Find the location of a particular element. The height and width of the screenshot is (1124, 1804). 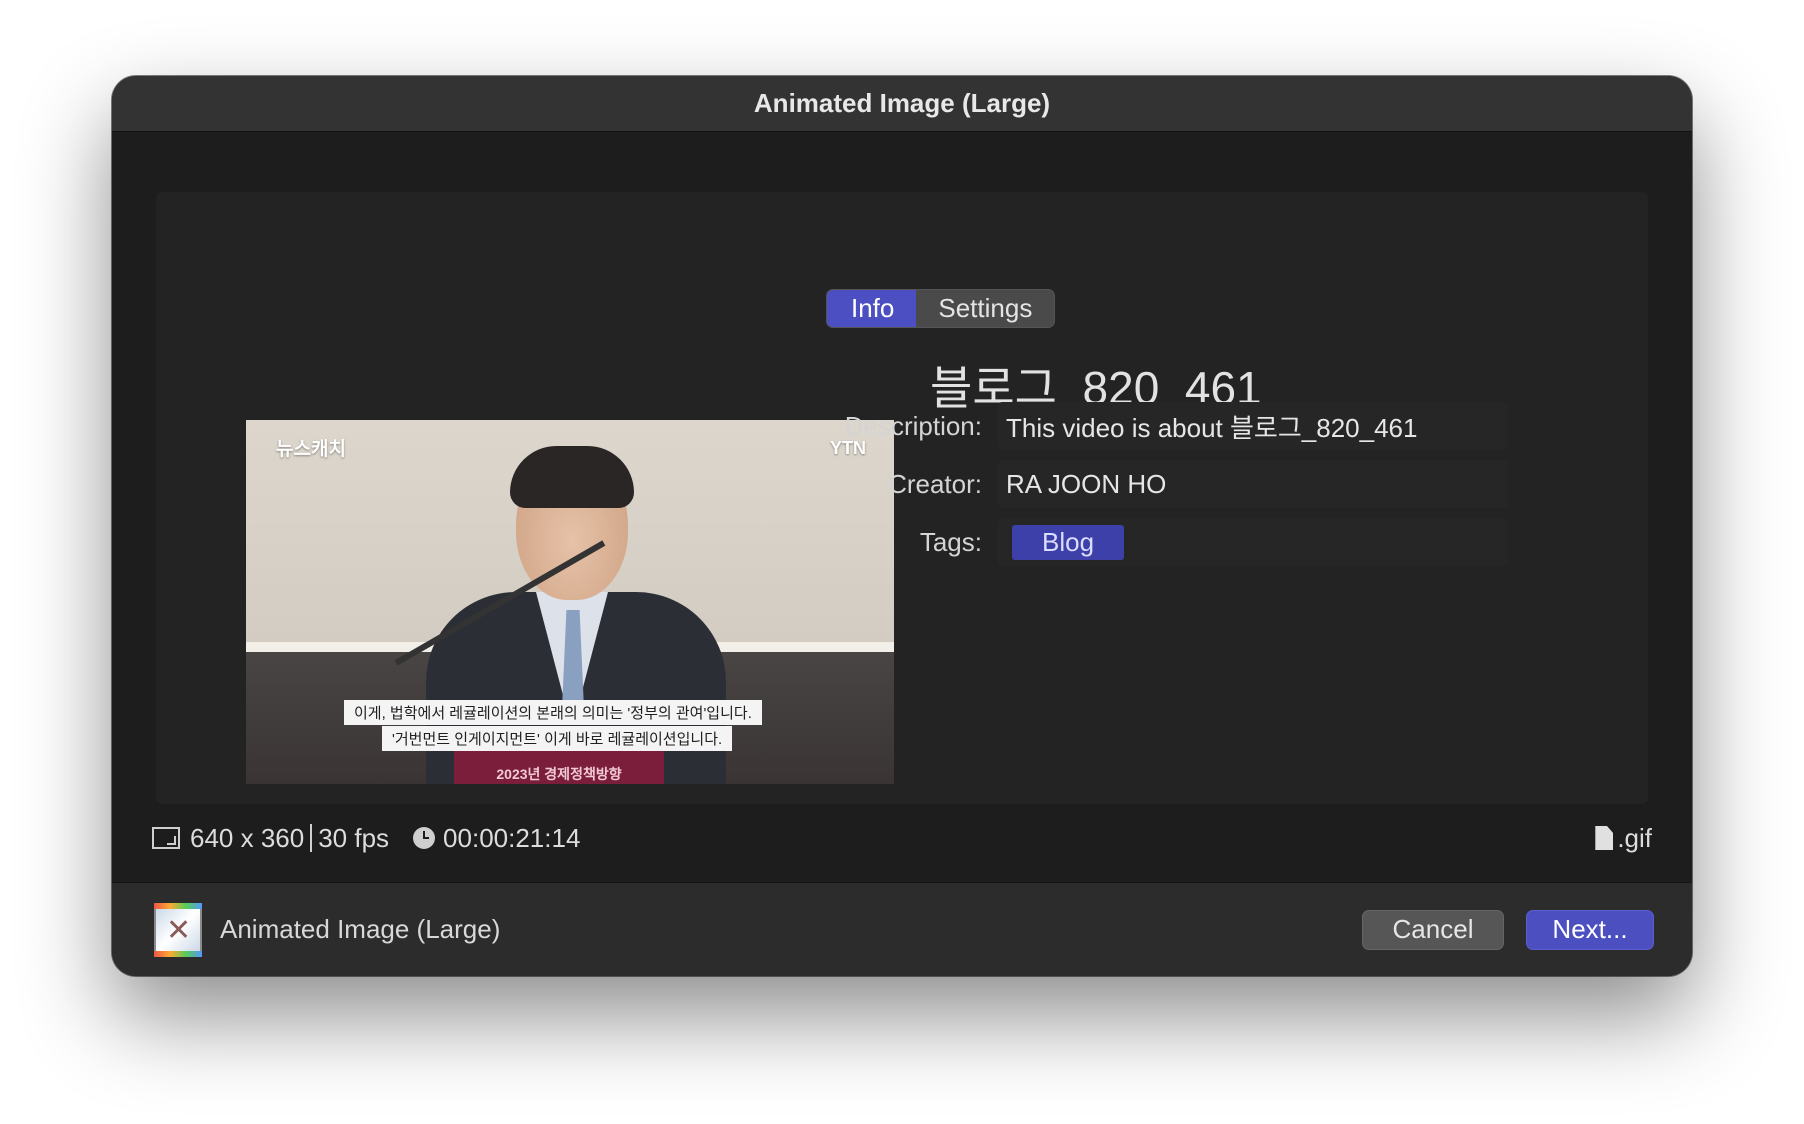

window-title: Animated Image (Large) is located at coordinates (902, 104).